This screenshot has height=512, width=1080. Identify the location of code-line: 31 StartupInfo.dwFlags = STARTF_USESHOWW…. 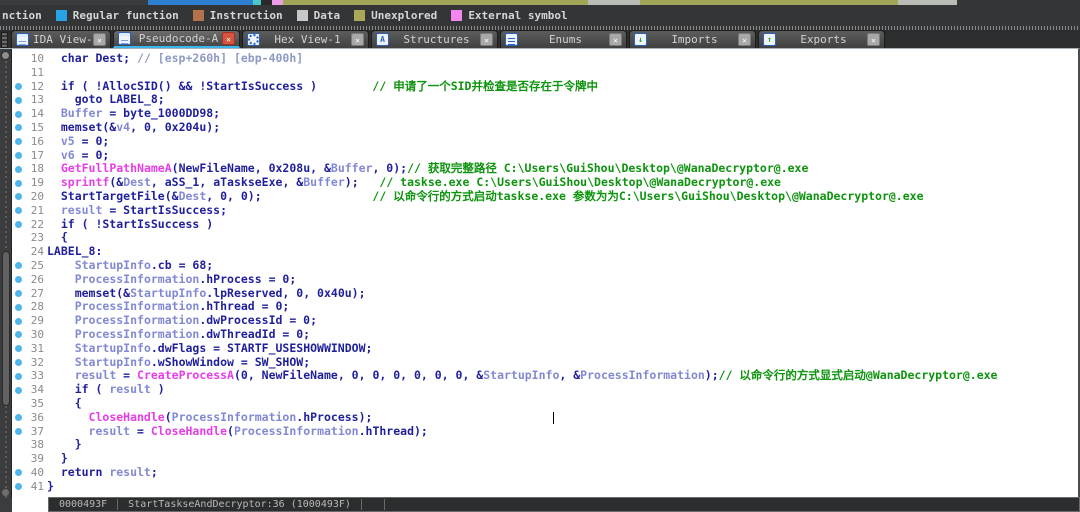
(545, 349).